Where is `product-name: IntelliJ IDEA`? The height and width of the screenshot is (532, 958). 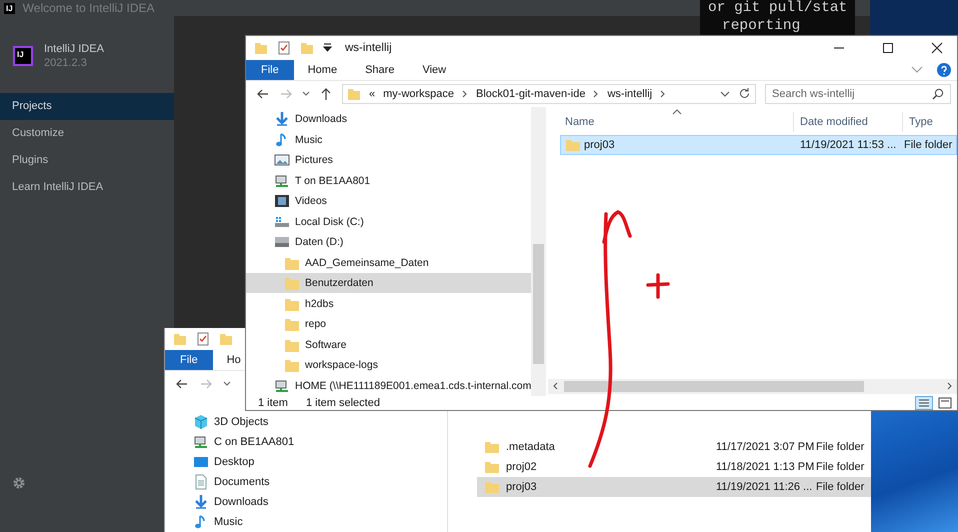 product-name: IntelliJ IDEA is located at coordinates (74, 49).